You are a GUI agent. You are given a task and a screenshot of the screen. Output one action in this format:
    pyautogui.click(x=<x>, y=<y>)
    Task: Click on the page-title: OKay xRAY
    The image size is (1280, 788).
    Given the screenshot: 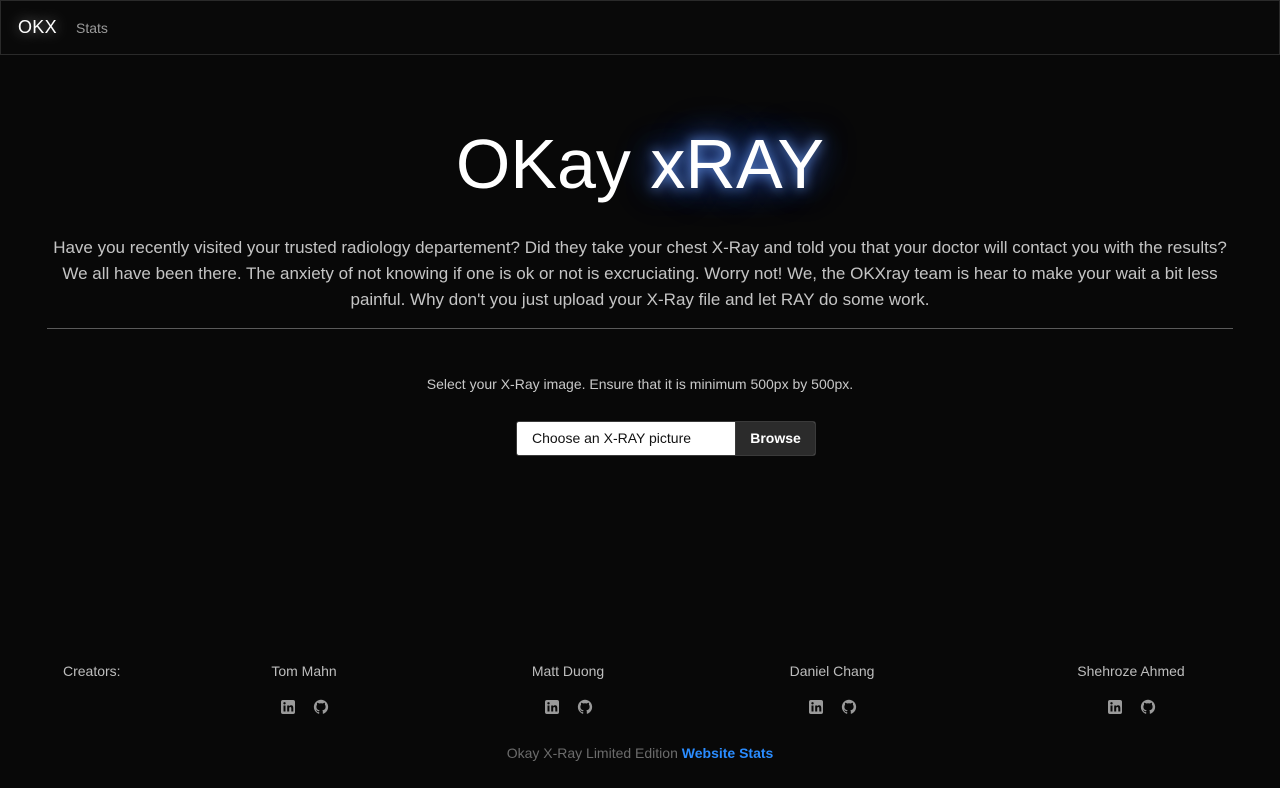 What is the action you would take?
    pyautogui.click(x=640, y=164)
    